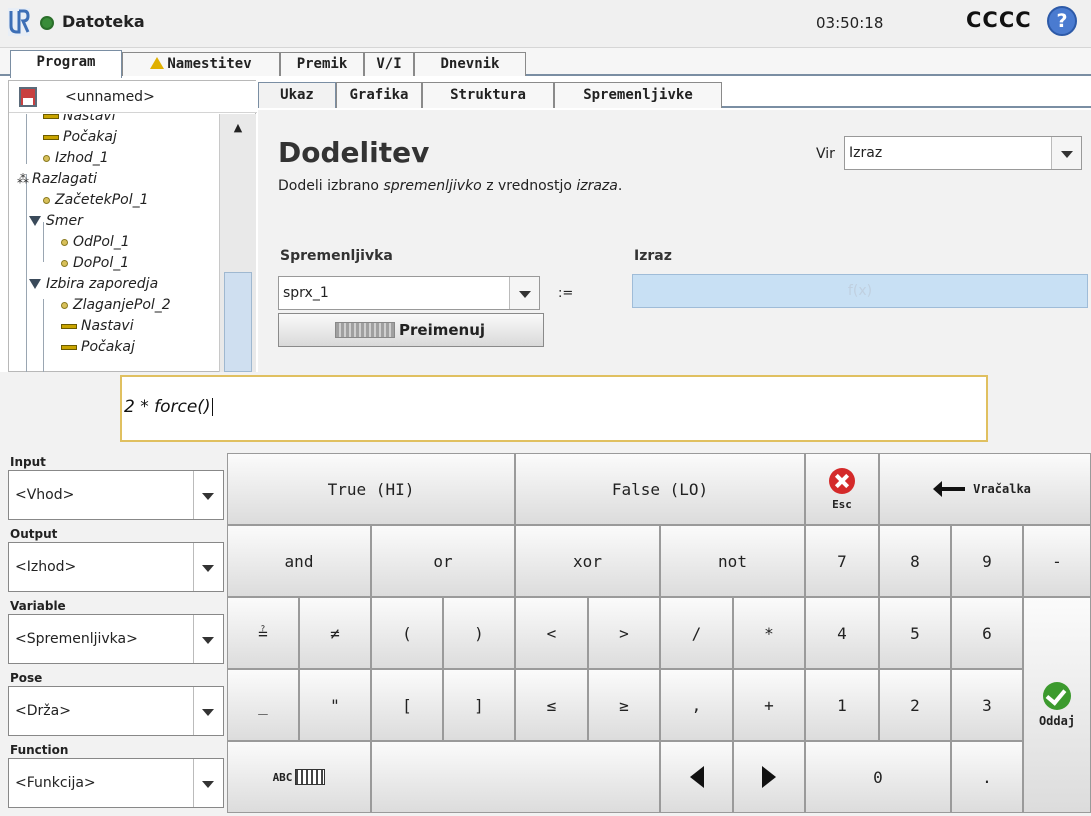  I want to click on backspace-key: Vračalka, so click(985, 489).